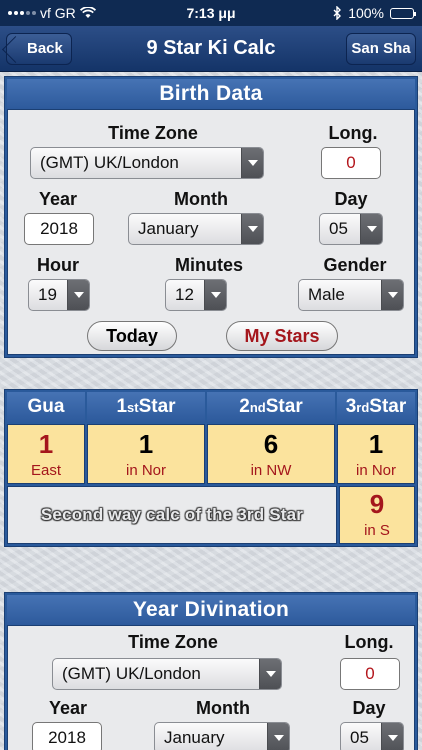 The width and height of the screenshot is (422, 750). What do you see at coordinates (271, 444) in the screenshot?
I see `second-star-number: 6` at bounding box center [271, 444].